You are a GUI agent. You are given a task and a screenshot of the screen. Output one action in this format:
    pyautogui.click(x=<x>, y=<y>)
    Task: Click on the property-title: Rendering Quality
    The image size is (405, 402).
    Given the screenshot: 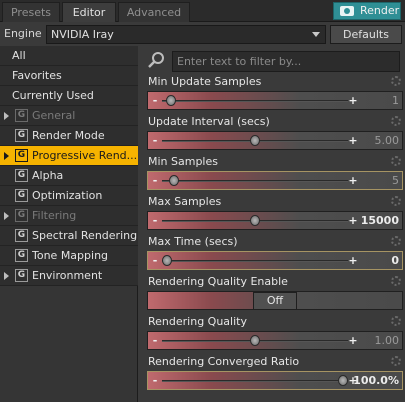 What is the action you would take?
    pyautogui.click(x=197, y=321)
    